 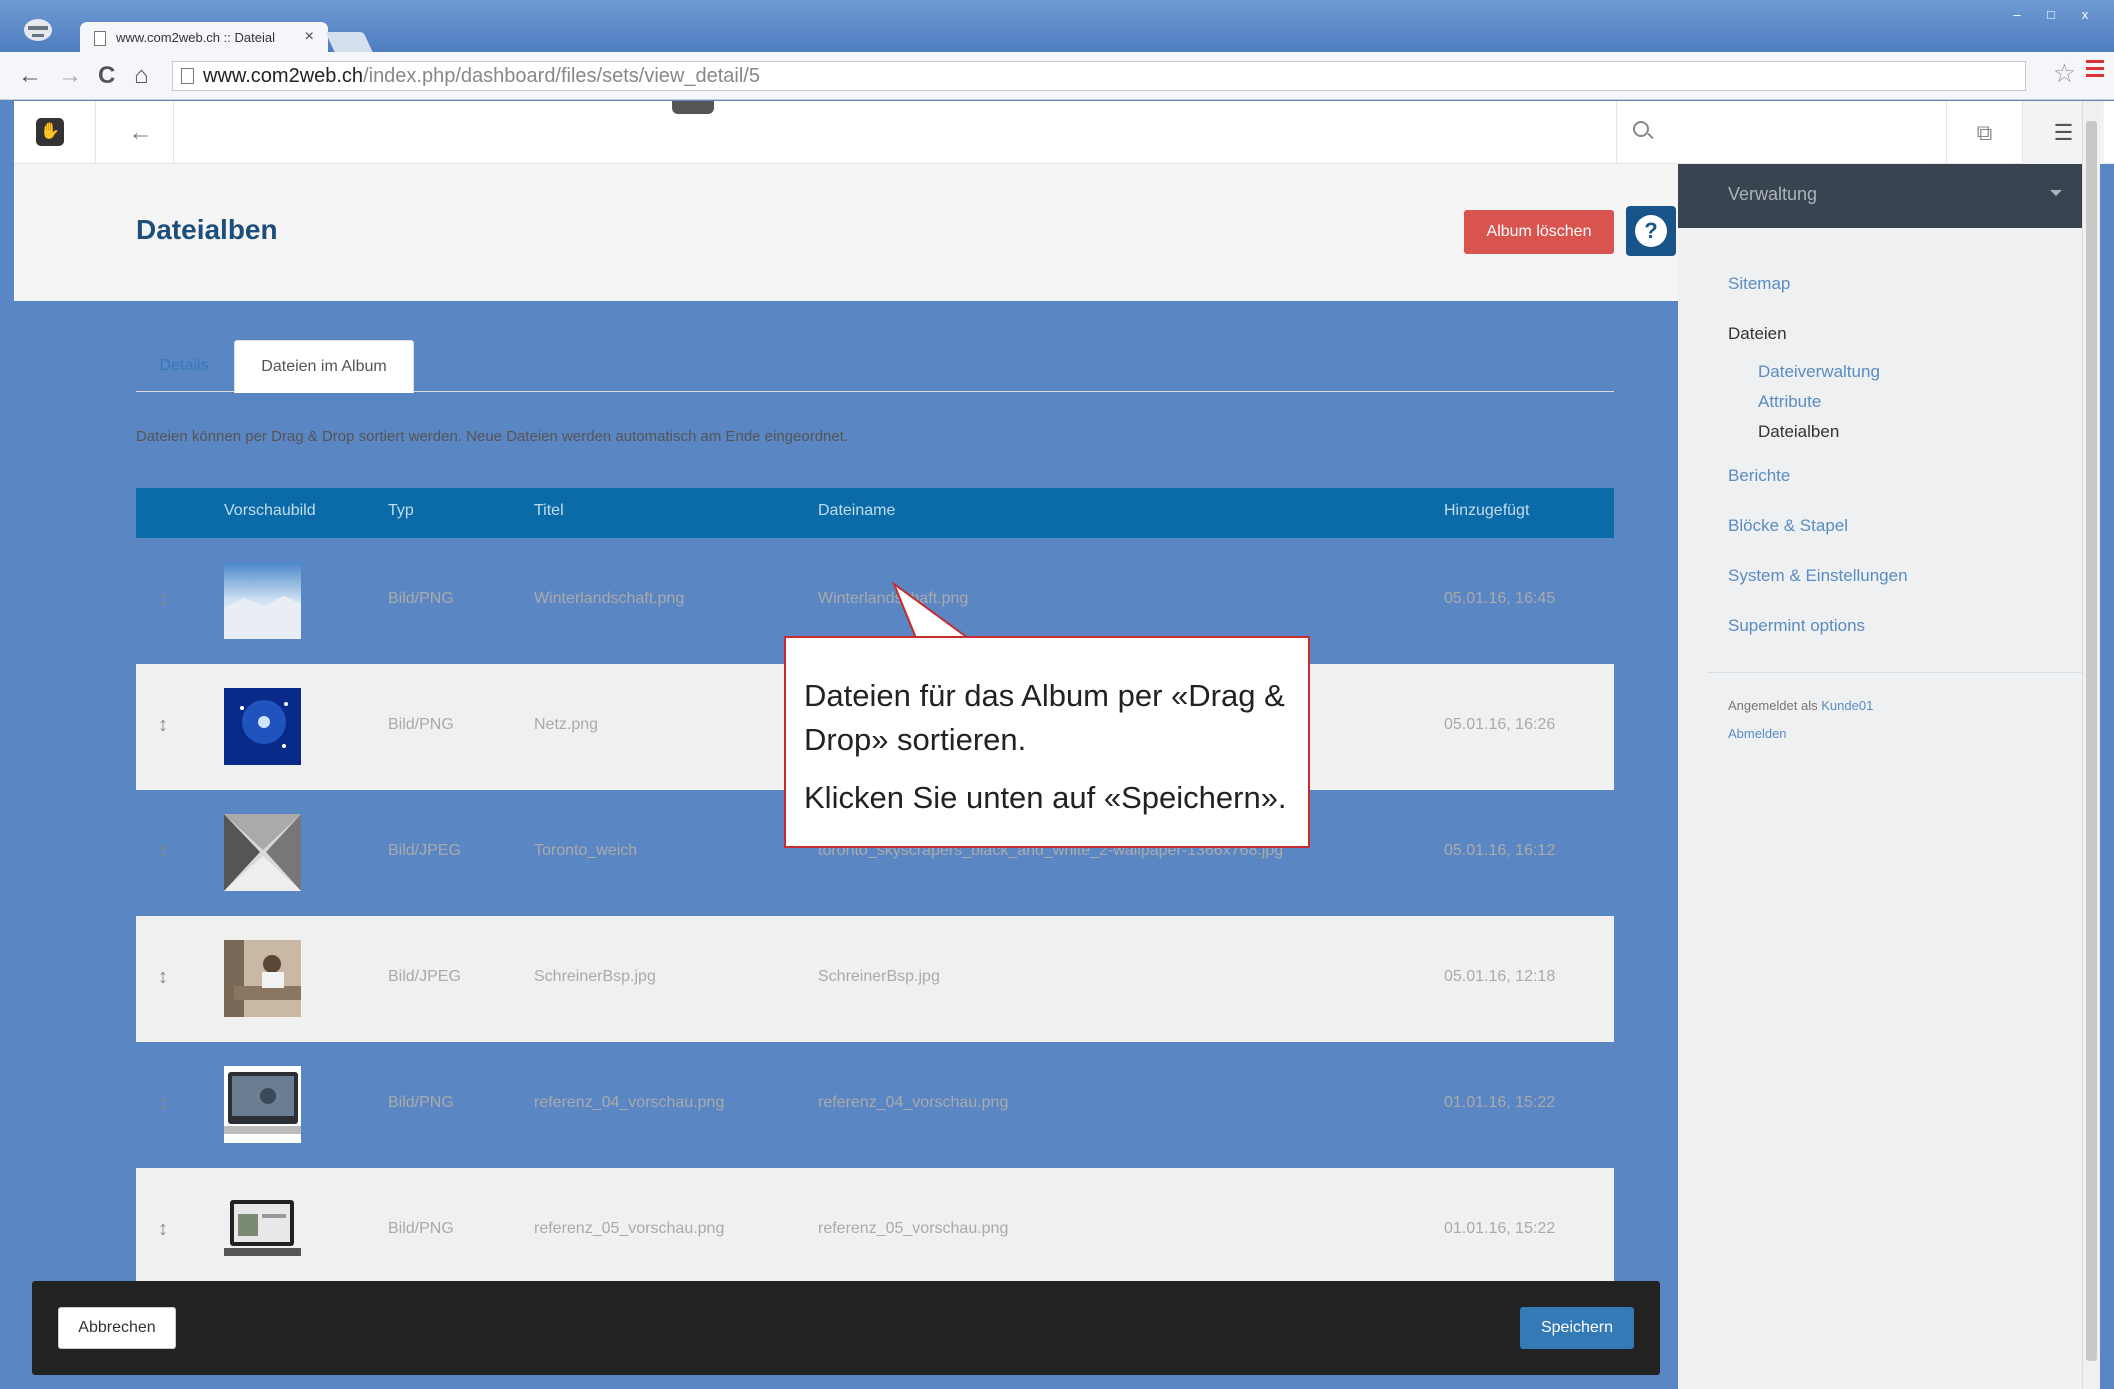 What do you see at coordinates (141, 76) in the screenshot?
I see `home-icon: ⌂` at bounding box center [141, 76].